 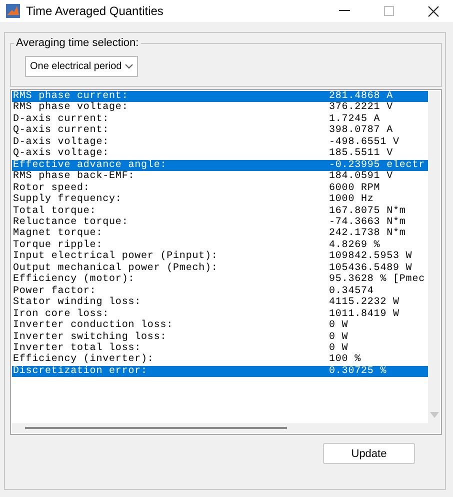 What do you see at coordinates (370, 268) in the screenshot?
I see `quantity-value: 105436.5489 W` at bounding box center [370, 268].